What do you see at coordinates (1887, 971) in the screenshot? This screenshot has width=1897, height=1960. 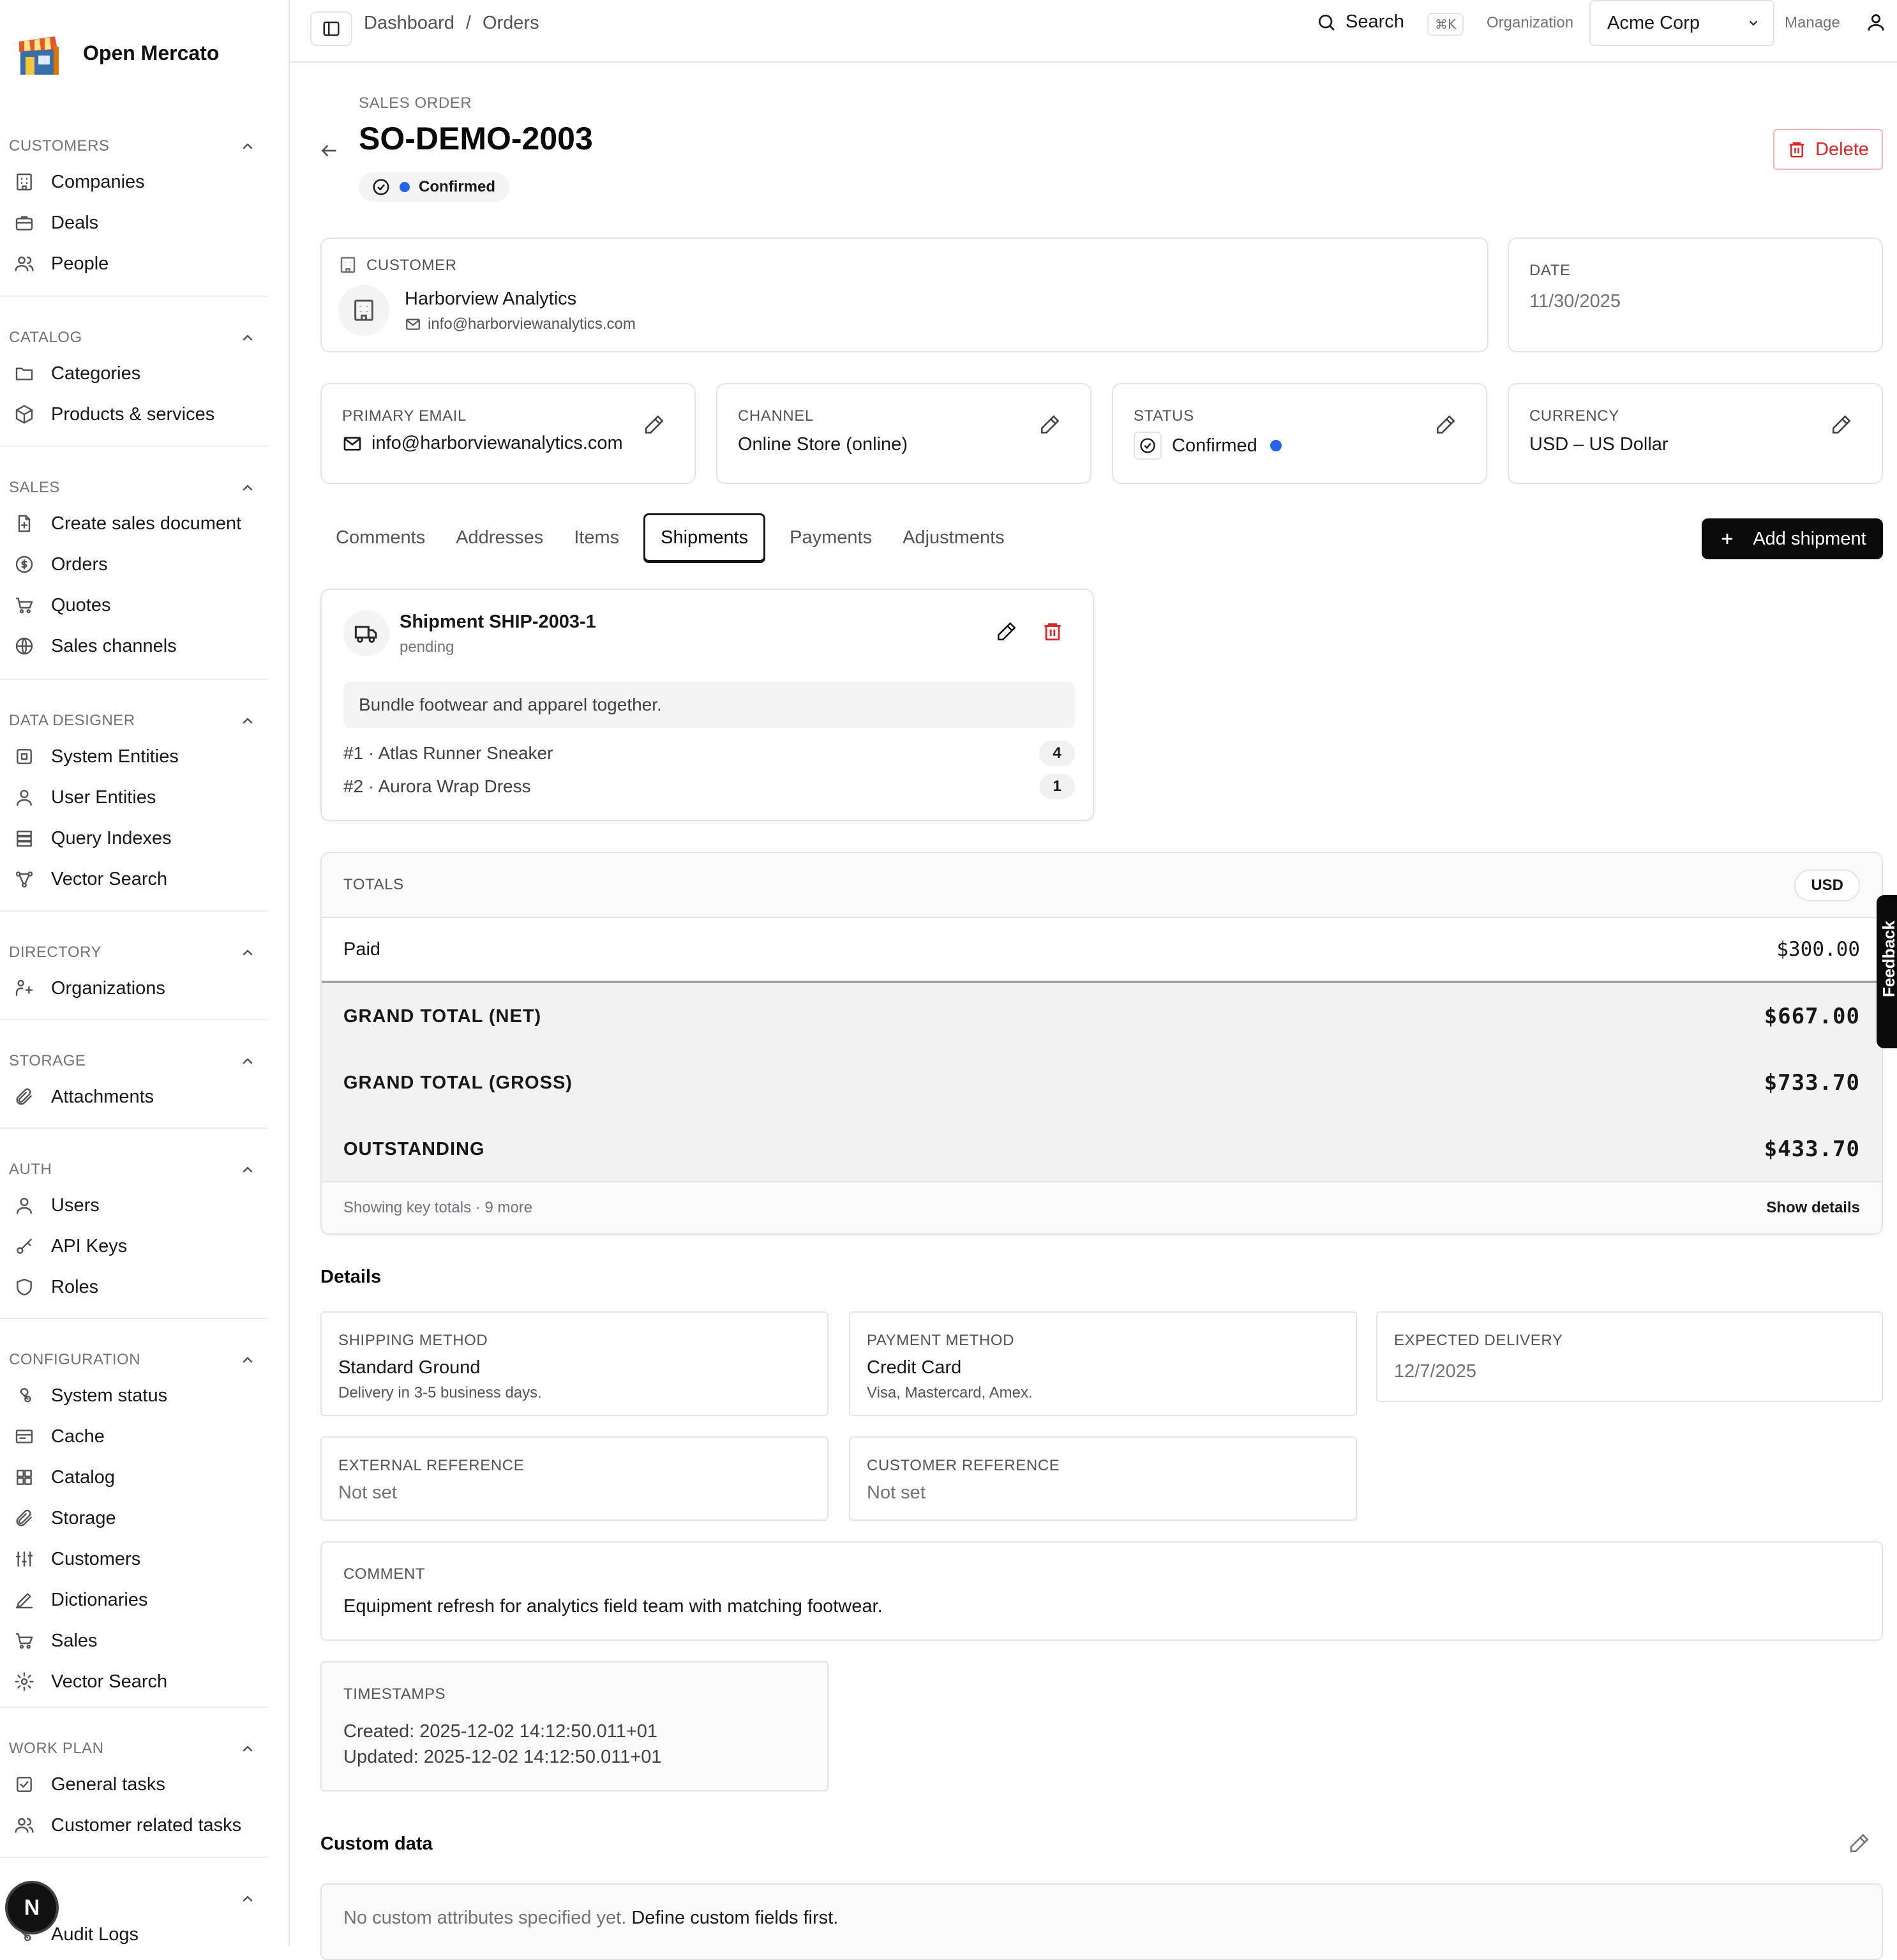 I see `feedback-tab: Feedback` at bounding box center [1887, 971].